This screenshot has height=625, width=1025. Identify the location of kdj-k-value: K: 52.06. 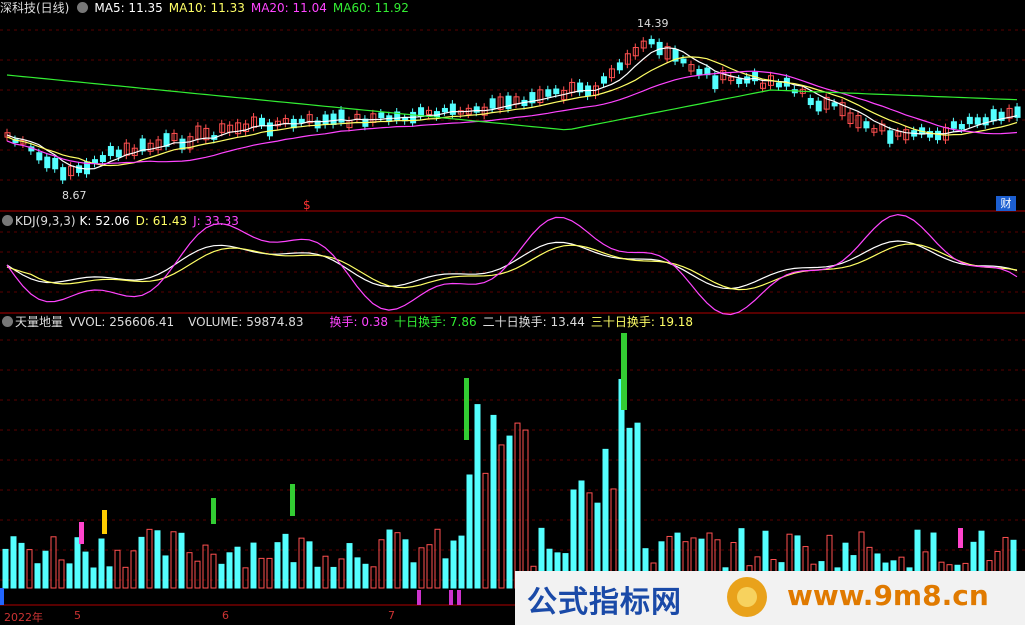
(104, 221).